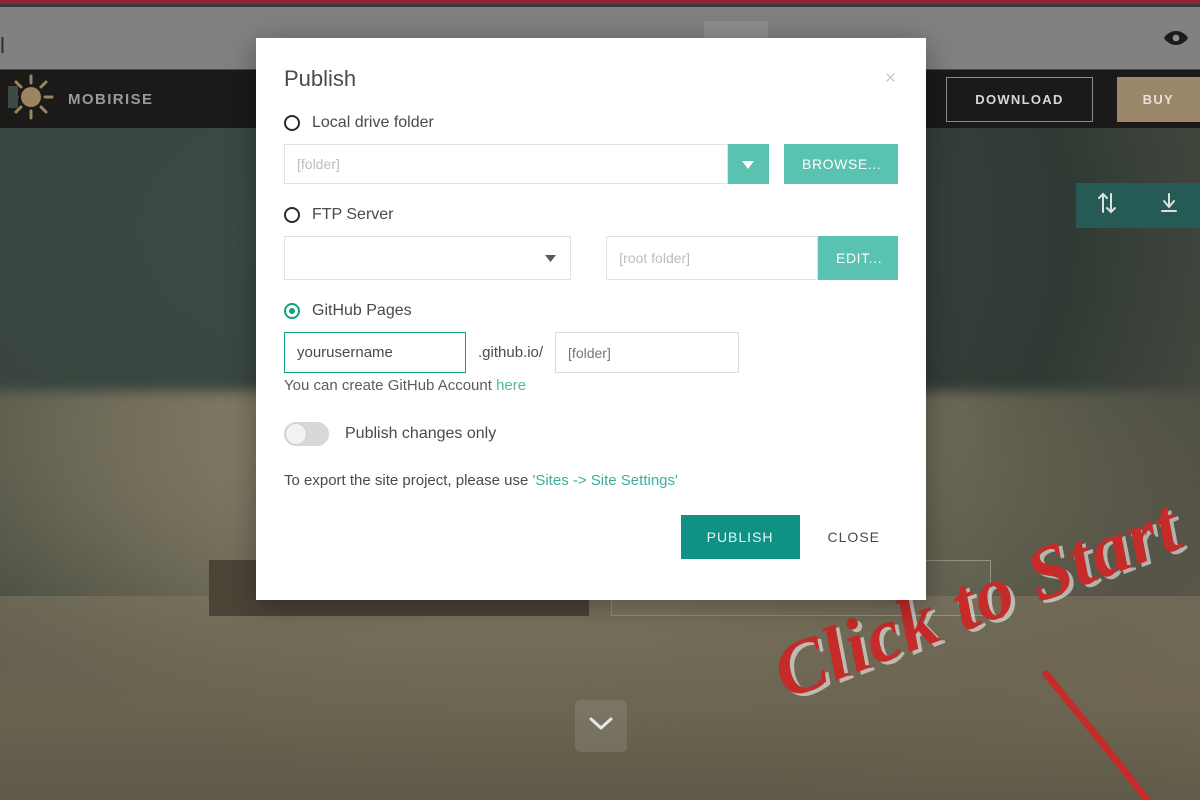 This screenshot has width=1200, height=800. What do you see at coordinates (591, 65) in the screenshot?
I see `dialog-header: Publish ×` at bounding box center [591, 65].